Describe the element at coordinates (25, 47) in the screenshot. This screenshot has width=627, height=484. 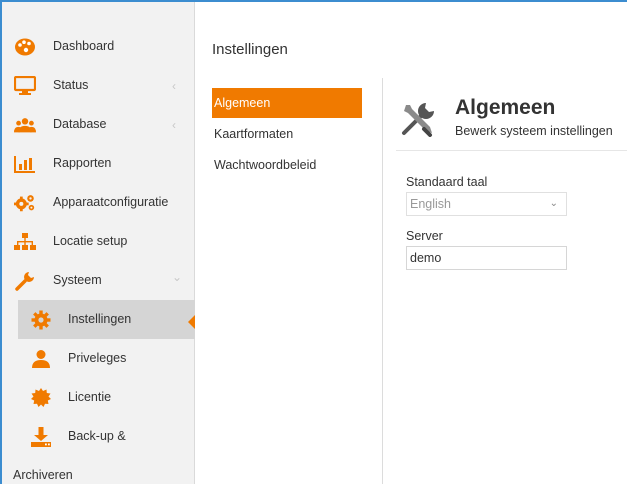
I see `palette-icon` at that location.